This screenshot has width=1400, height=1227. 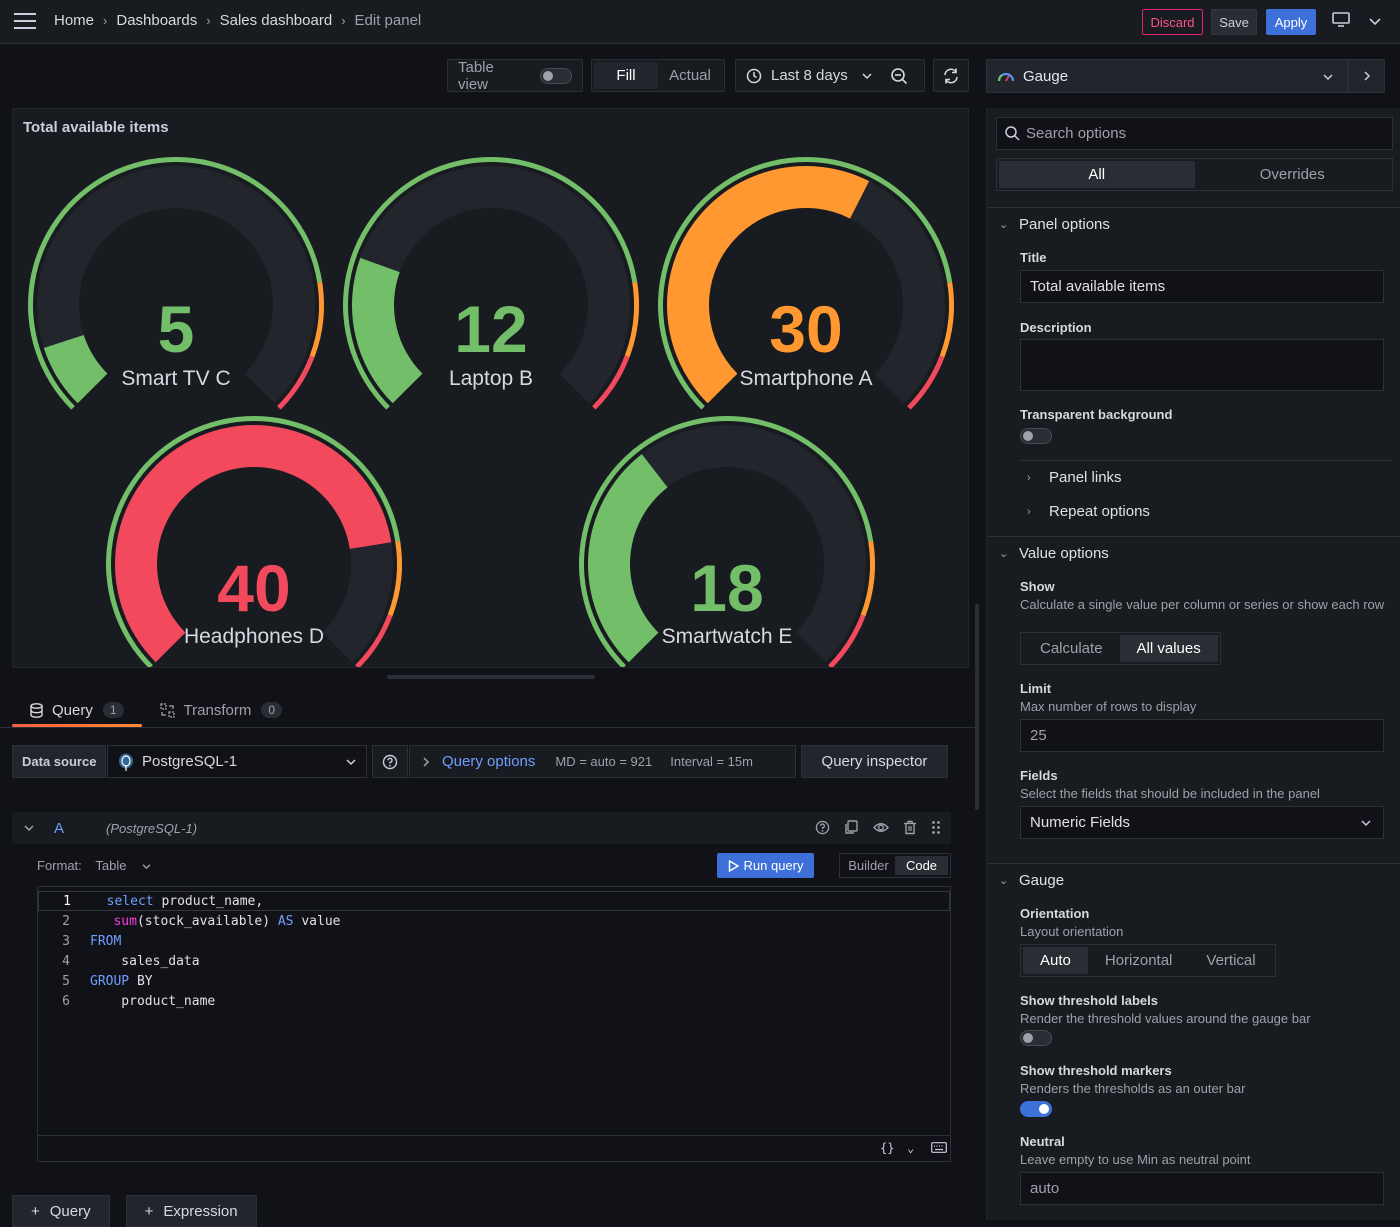 What do you see at coordinates (851, 827) in the screenshot?
I see `copy-icon` at bounding box center [851, 827].